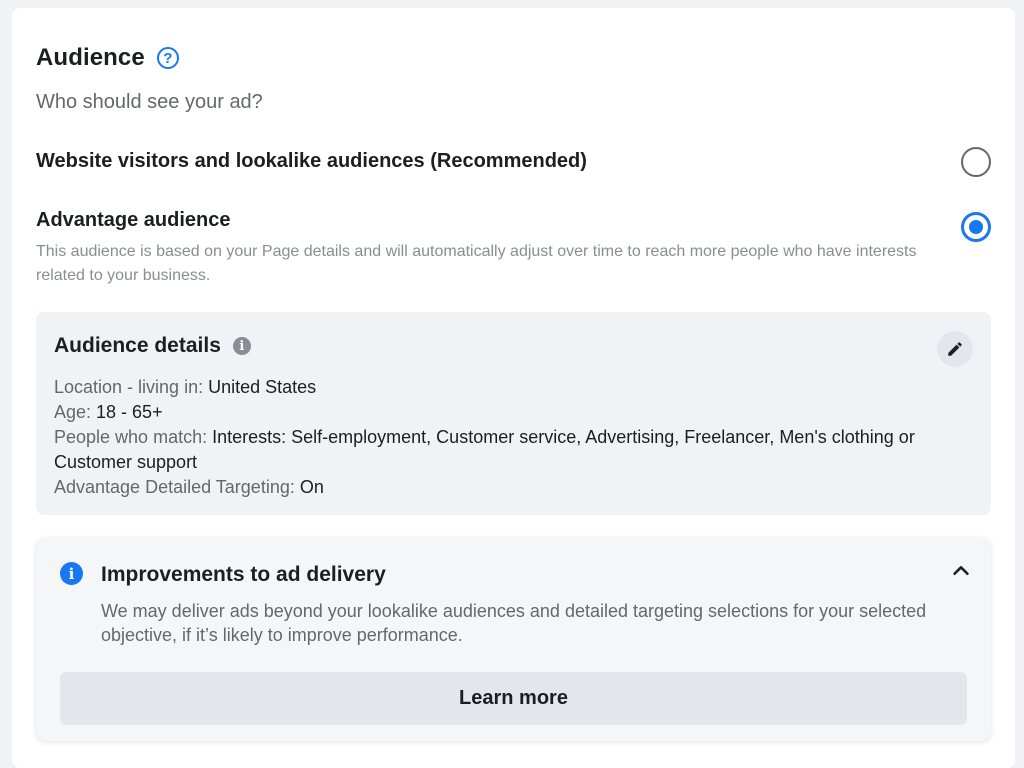  What do you see at coordinates (513, 698) in the screenshot?
I see `learn-more-button: Learn more` at bounding box center [513, 698].